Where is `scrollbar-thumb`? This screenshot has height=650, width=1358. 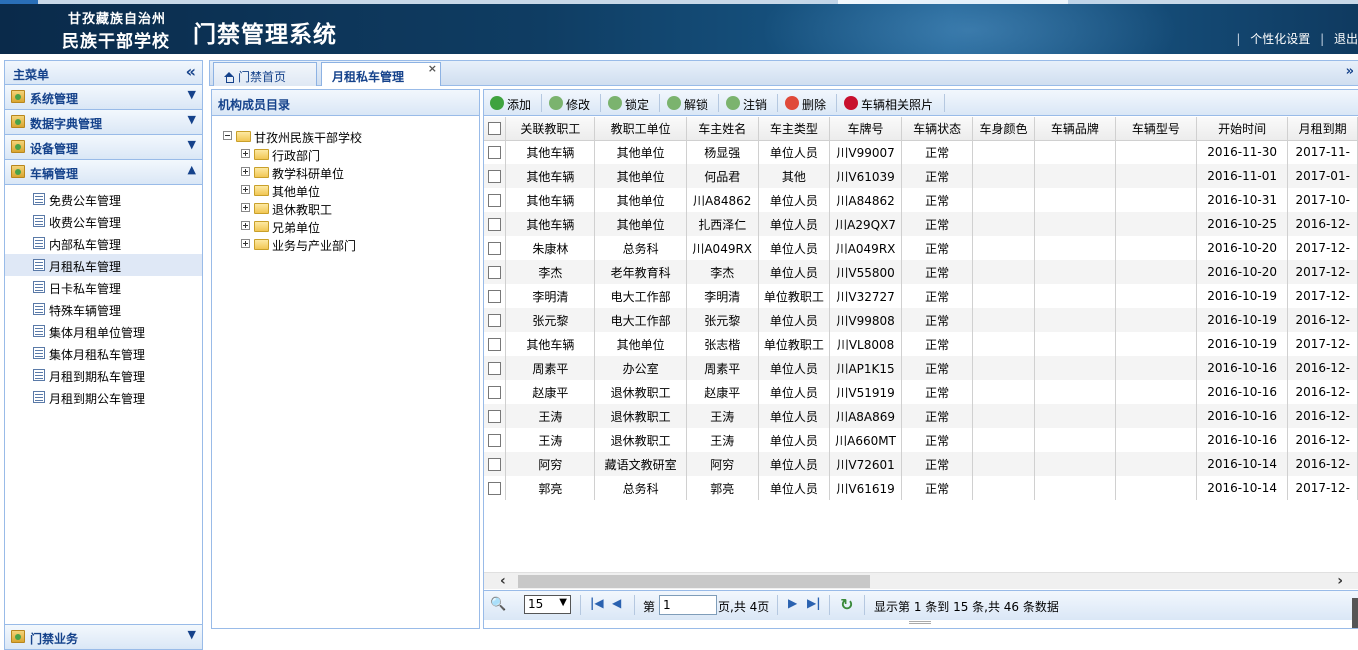
scrollbar-thumb is located at coordinates (694, 581).